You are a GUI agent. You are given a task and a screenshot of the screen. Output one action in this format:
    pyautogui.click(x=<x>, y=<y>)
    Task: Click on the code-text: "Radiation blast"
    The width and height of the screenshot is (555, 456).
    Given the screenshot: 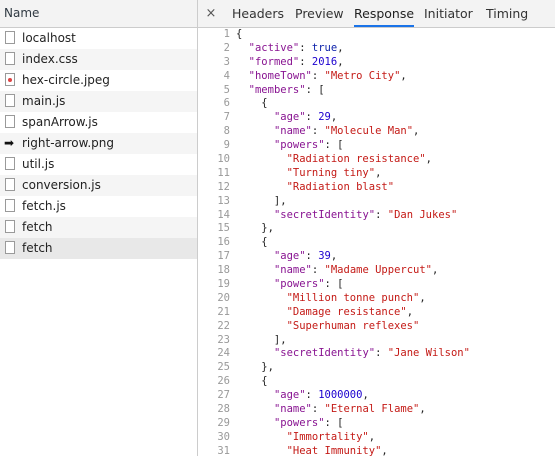 What is the action you would take?
    pyautogui.click(x=315, y=188)
    